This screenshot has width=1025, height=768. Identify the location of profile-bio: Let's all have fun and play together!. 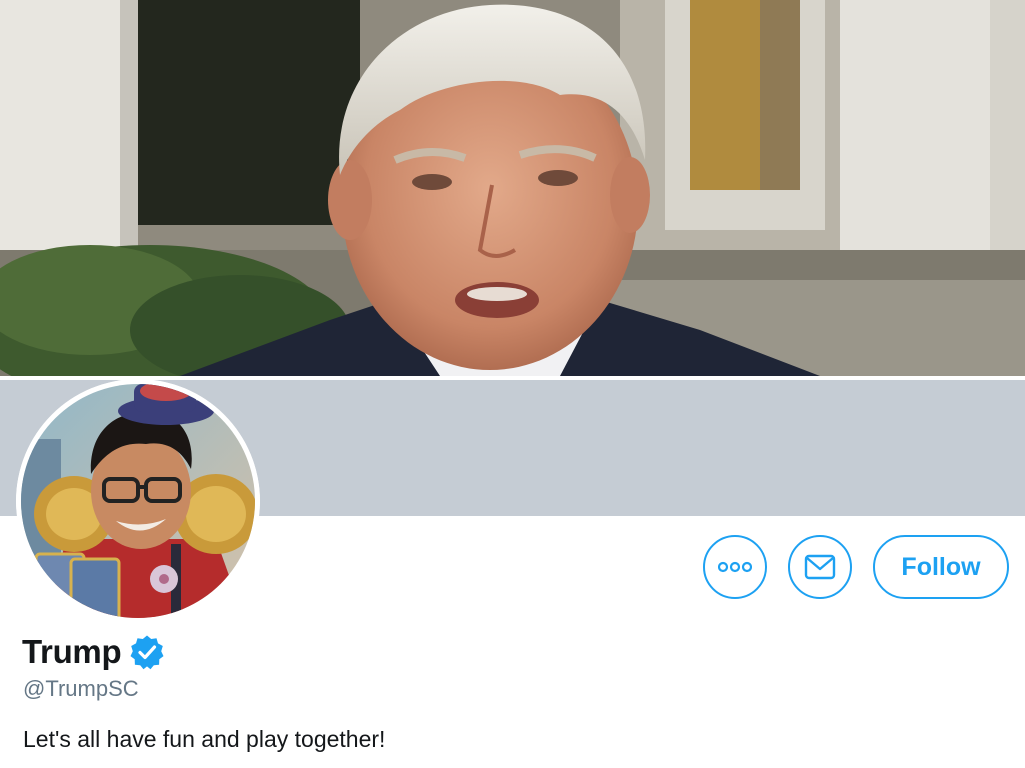
(204, 739).